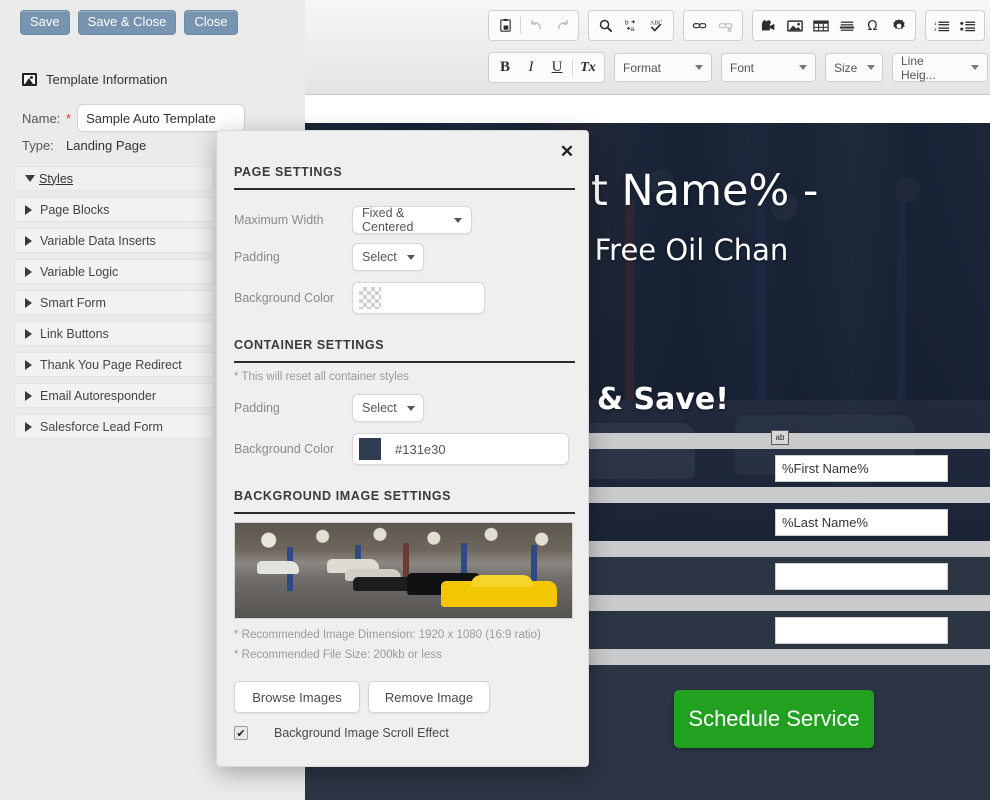  I want to click on container-background-color-row: Background Color #131e30, so click(401, 449).